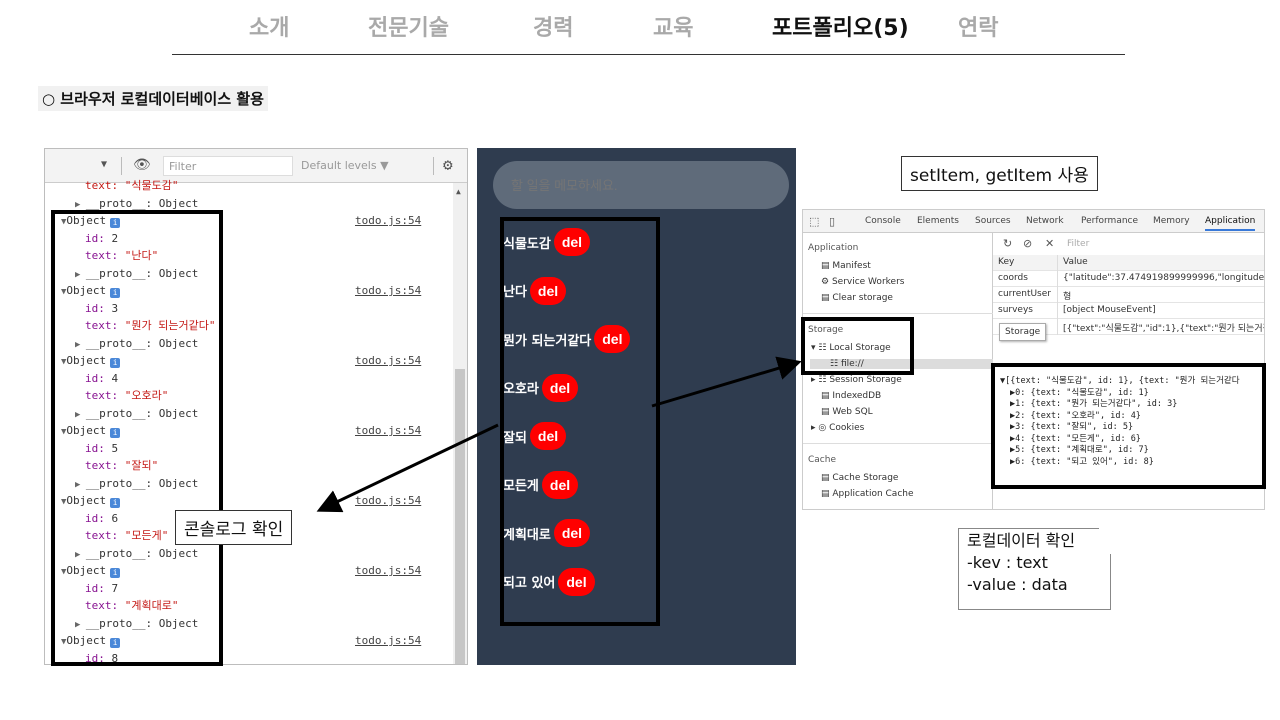  Describe the element at coordinates (580, 421) in the screenshot. I see `todo-highlight-box` at that location.